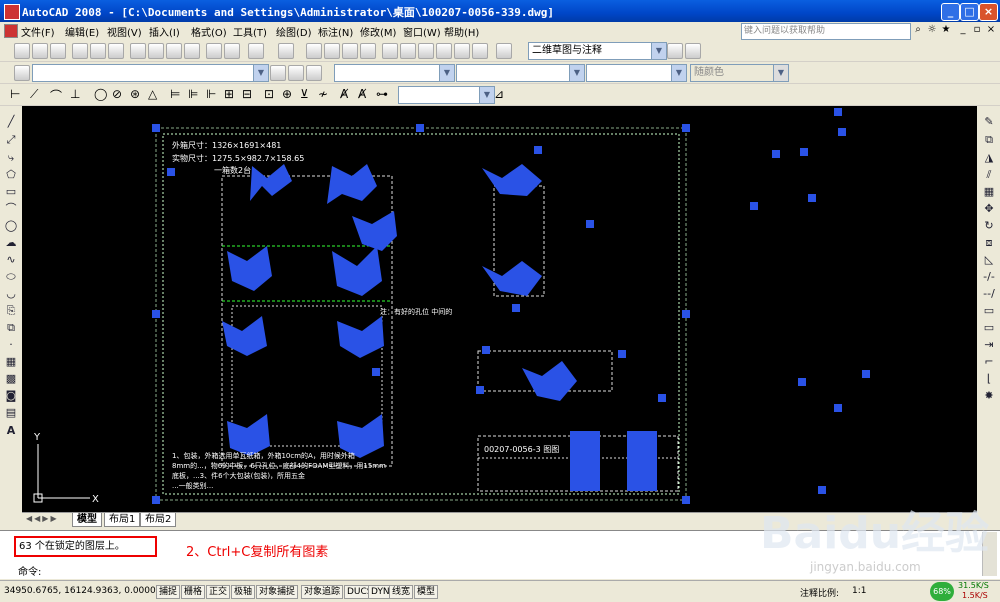  What do you see at coordinates (422, 31) in the screenshot?
I see `menu-window: 窗口(W)` at bounding box center [422, 31].